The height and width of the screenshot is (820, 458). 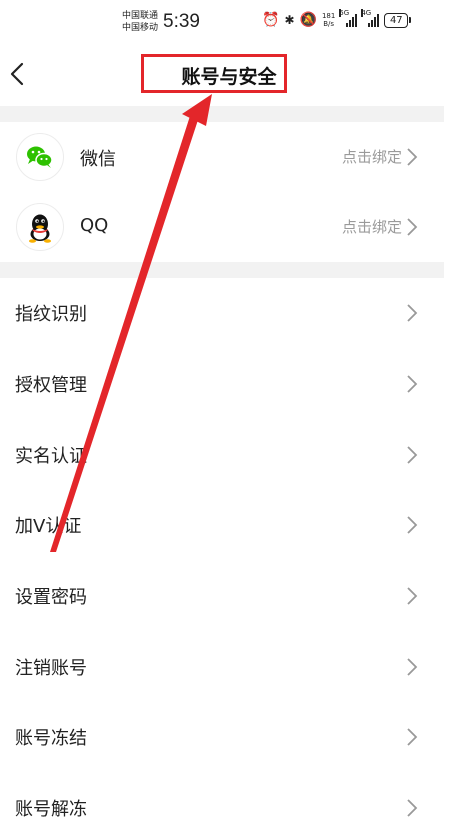 I want to click on bluetooth-icon: ✱, so click(x=289, y=20).